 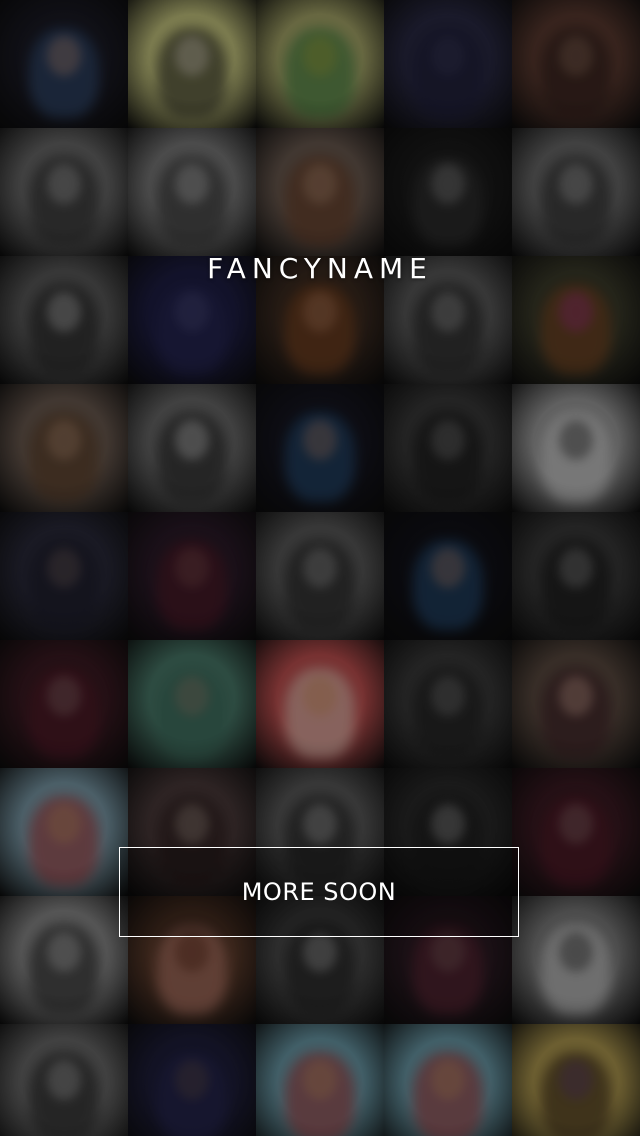 What do you see at coordinates (320, 268) in the screenshot?
I see `brand-title: FANCYNAME` at bounding box center [320, 268].